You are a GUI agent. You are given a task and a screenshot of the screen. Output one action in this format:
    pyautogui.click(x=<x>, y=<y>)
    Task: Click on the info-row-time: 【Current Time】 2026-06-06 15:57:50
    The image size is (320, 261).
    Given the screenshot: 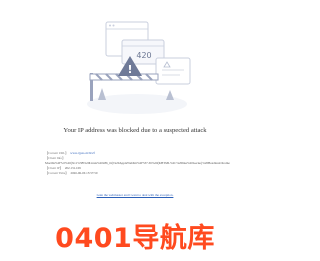 What is the action you would take?
    pyautogui.click(x=157, y=173)
    